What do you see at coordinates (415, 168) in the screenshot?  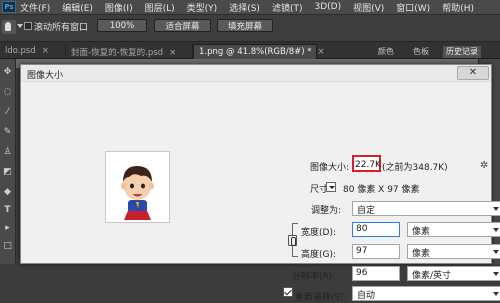 I see `image-size-previous: (之前为348.7K)` at bounding box center [415, 168].